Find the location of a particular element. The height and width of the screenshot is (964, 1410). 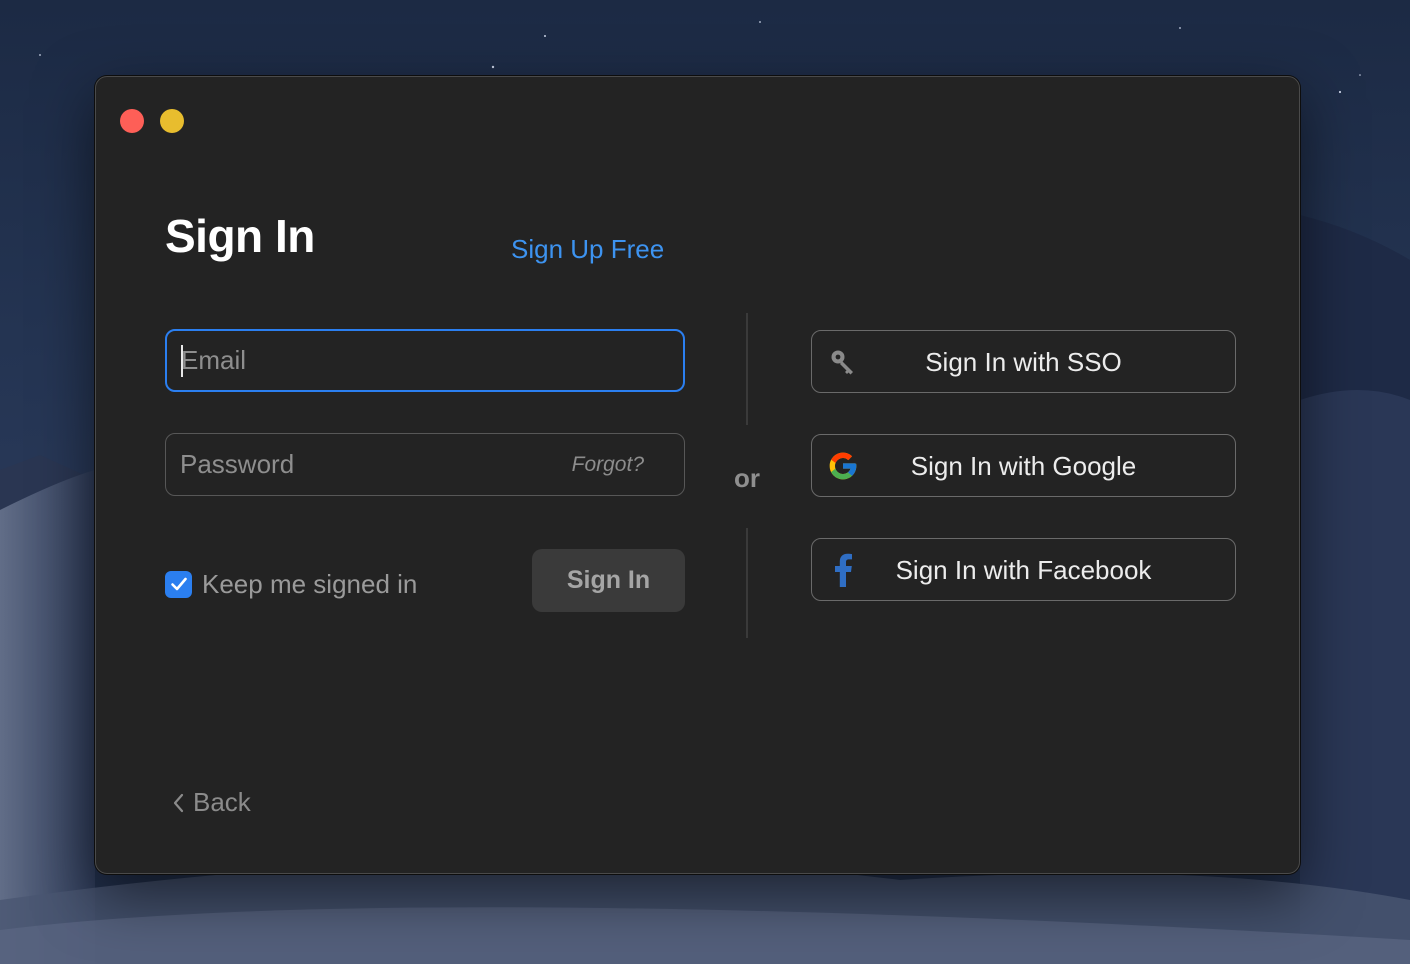

keep-signed-in-checkbox is located at coordinates (178, 584).